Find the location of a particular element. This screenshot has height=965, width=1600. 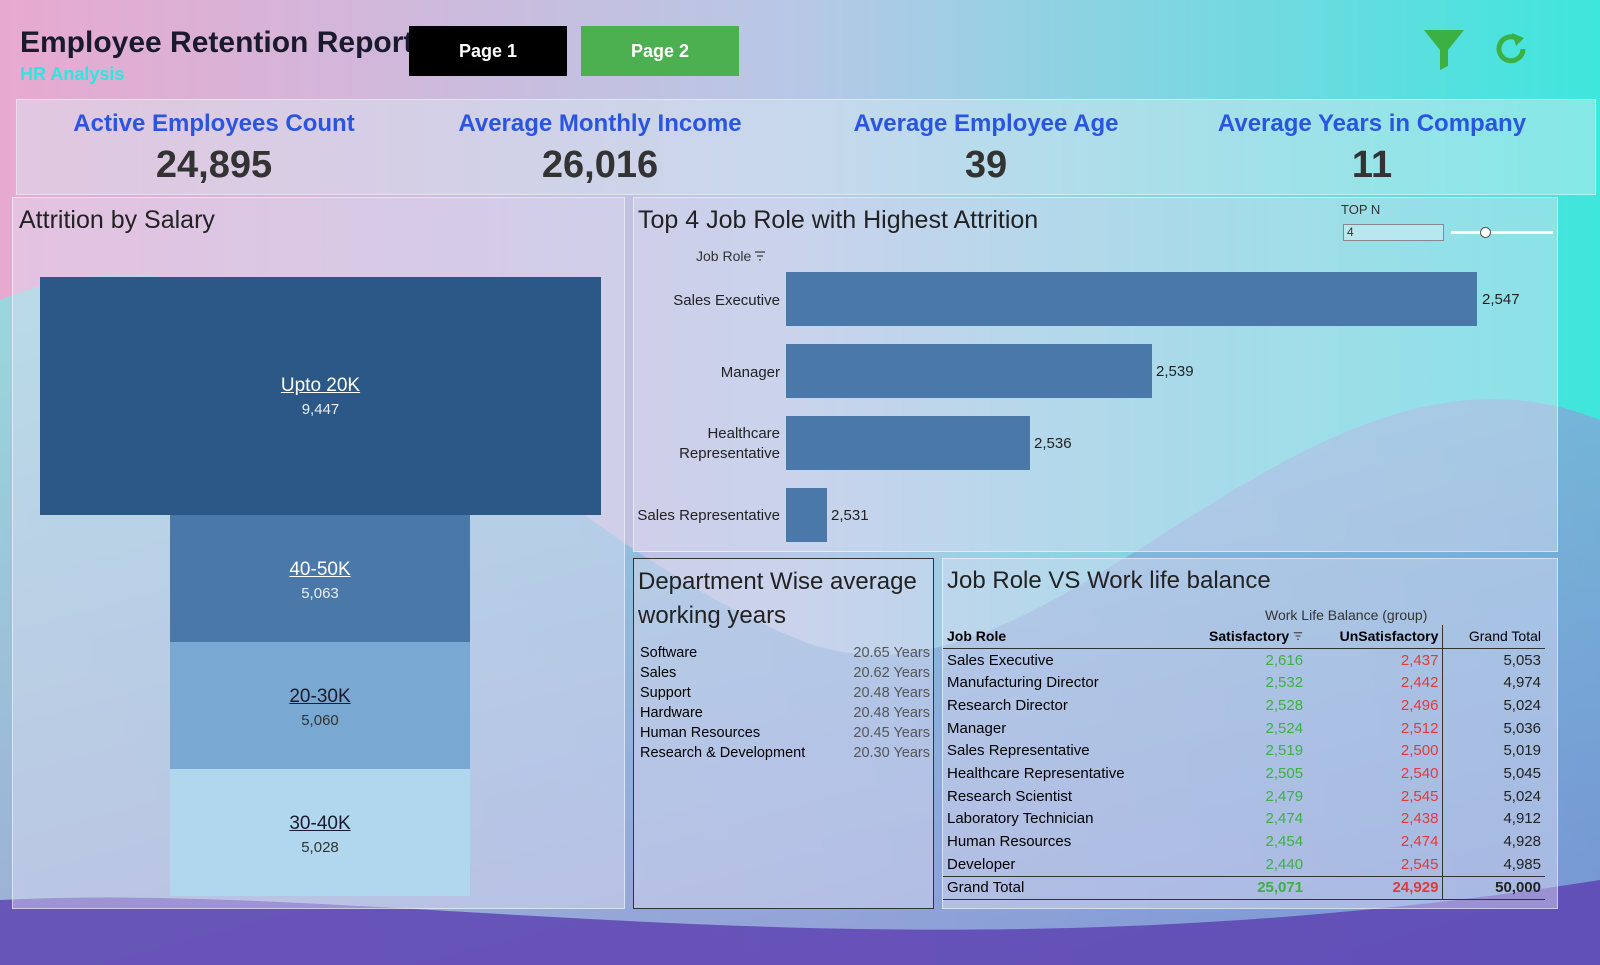

row-sat: 2,528 is located at coordinates (1284, 705).